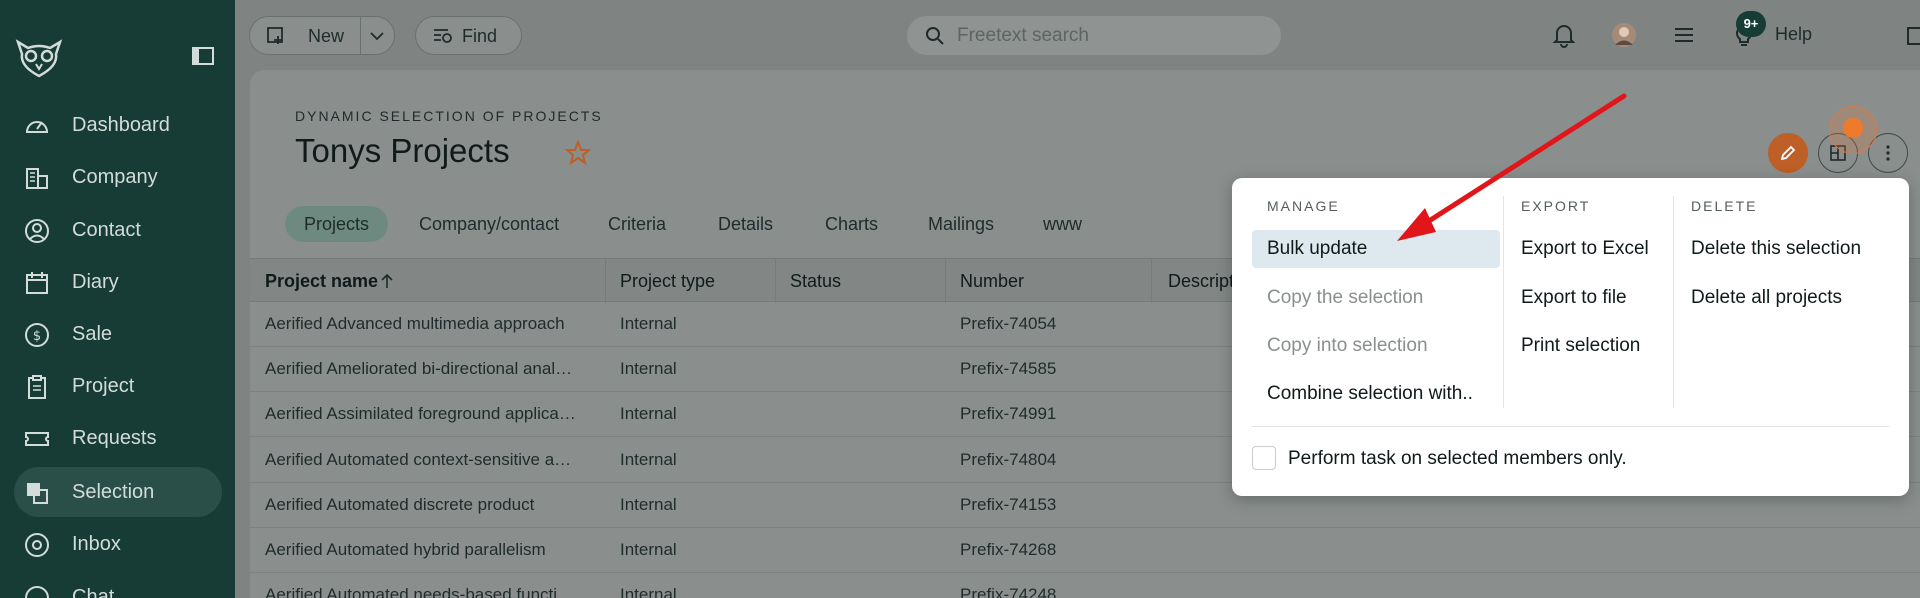 This screenshot has height=598, width=1920. Describe the element at coordinates (1008, 504) in the screenshot. I see `cell-number: Prefix-74153` at that location.